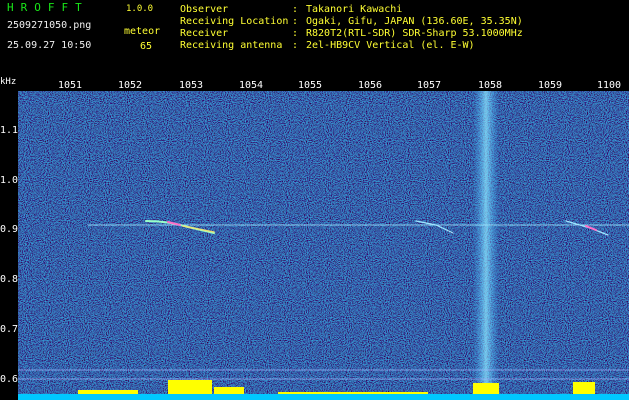  What do you see at coordinates (414, 33) in the screenshot?
I see `receiver-value: R820T2(RTL-SDR) SDR-Sharp 53.1000MHz` at bounding box center [414, 33].